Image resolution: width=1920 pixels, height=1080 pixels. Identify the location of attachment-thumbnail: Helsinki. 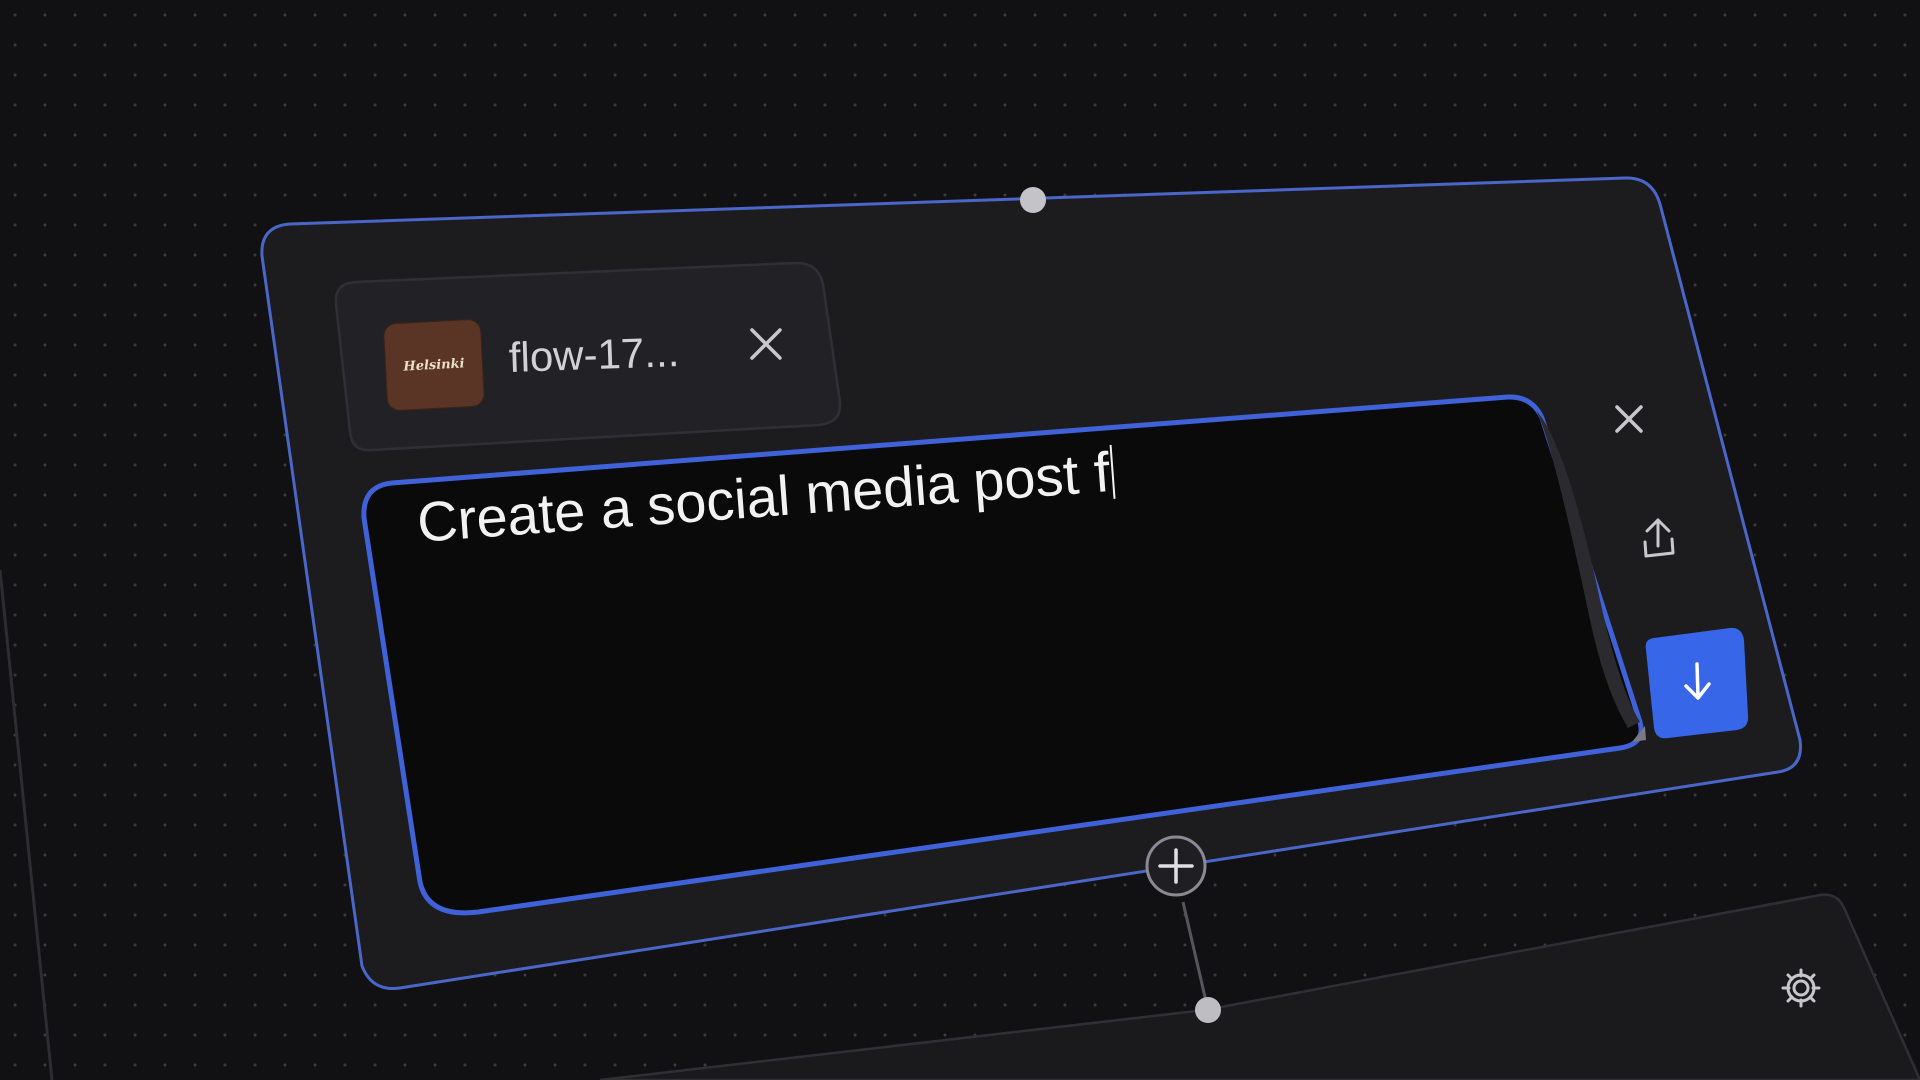
(434, 365).